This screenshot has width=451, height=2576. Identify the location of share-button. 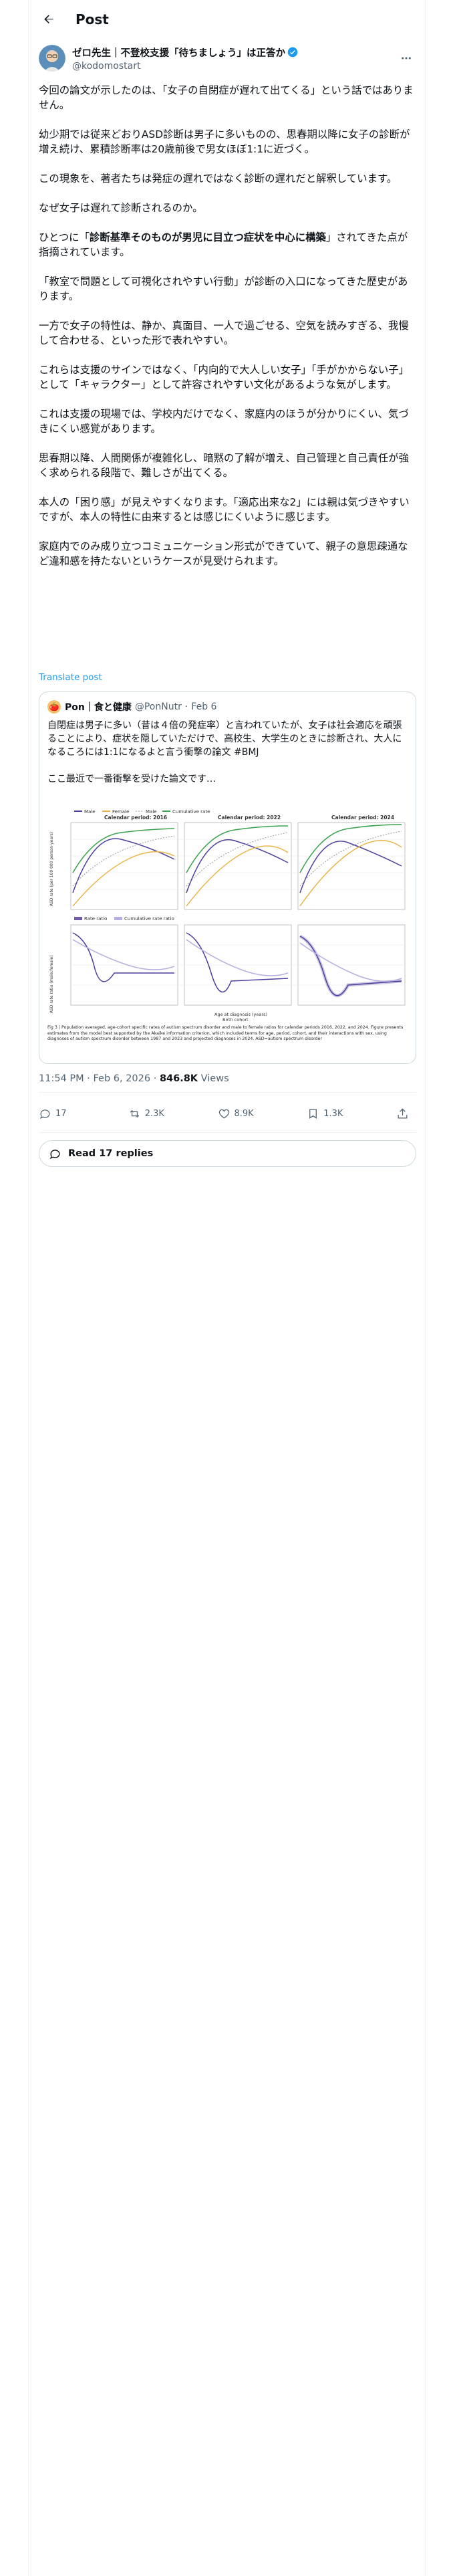
(406, 1114).